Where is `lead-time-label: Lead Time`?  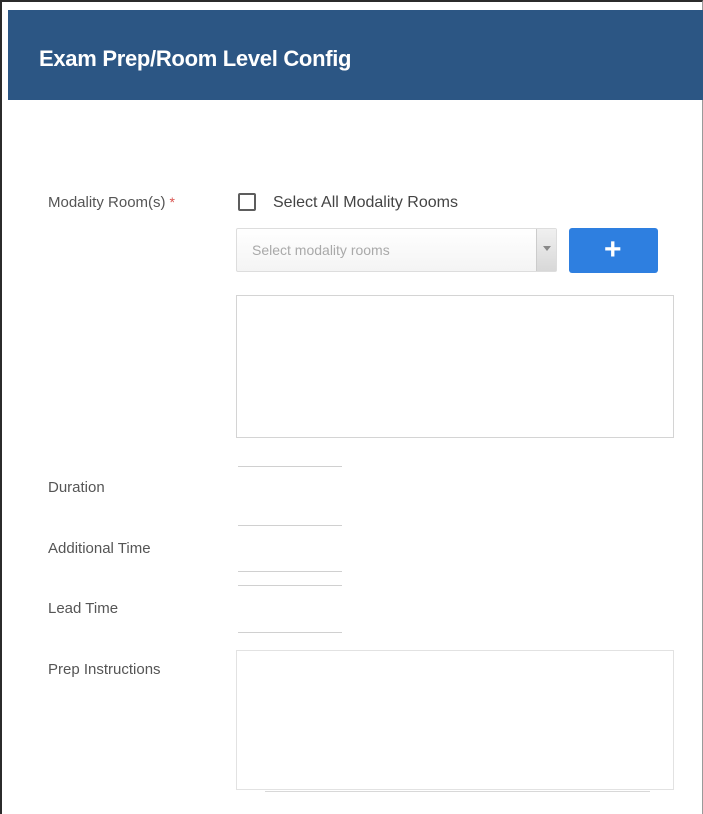
lead-time-label: Lead Time is located at coordinates (83, 608).